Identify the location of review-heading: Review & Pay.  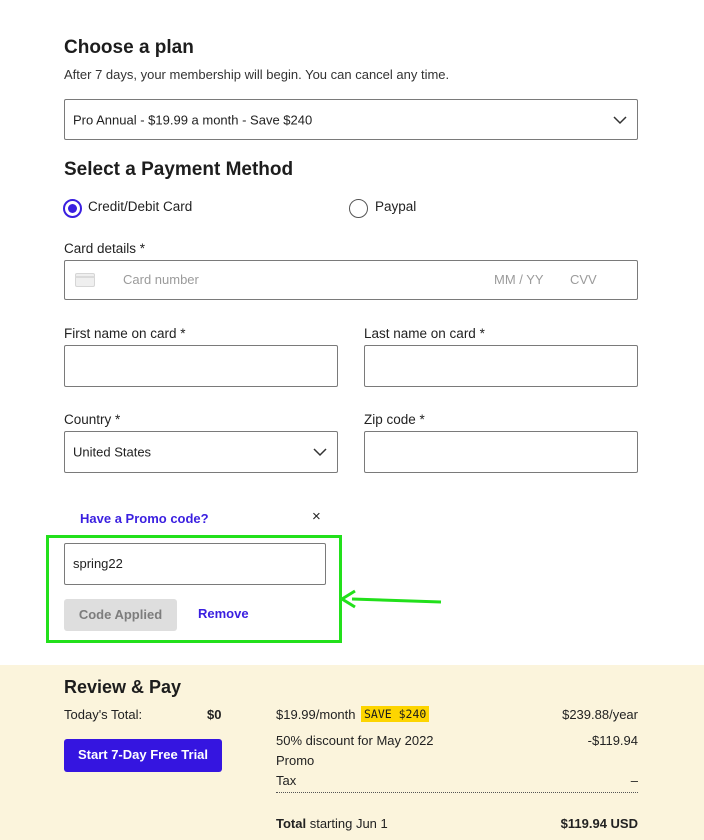
(123, 687).